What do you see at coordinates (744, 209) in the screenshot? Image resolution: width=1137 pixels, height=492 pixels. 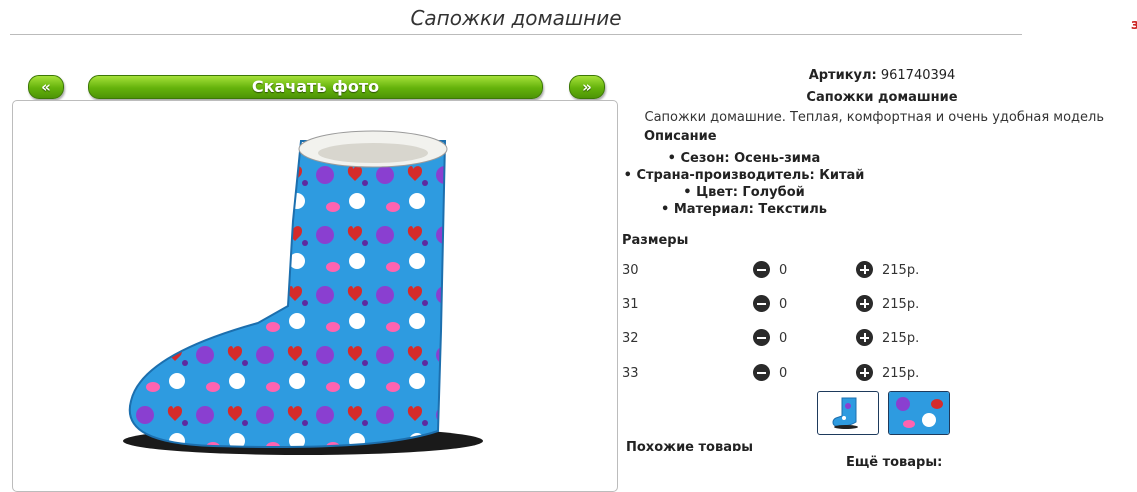 I see `attribute-item: Материал: Текстиль` at bounding box center [744, 209].